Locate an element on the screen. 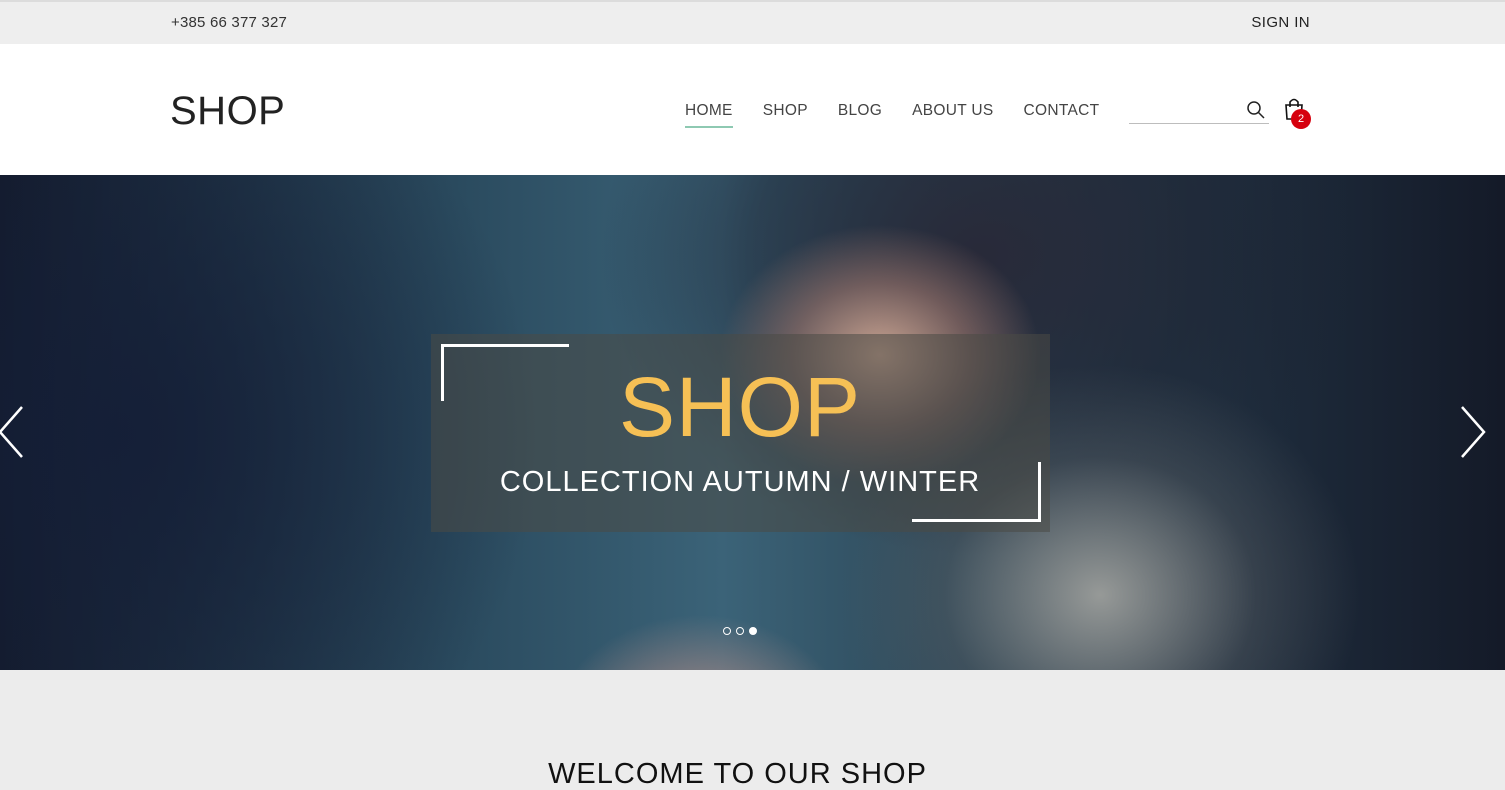 Image resolution: width=1505 pixels, height=790 pixels. cart-count-badge: 2 is located at coordinates (1301, 119).